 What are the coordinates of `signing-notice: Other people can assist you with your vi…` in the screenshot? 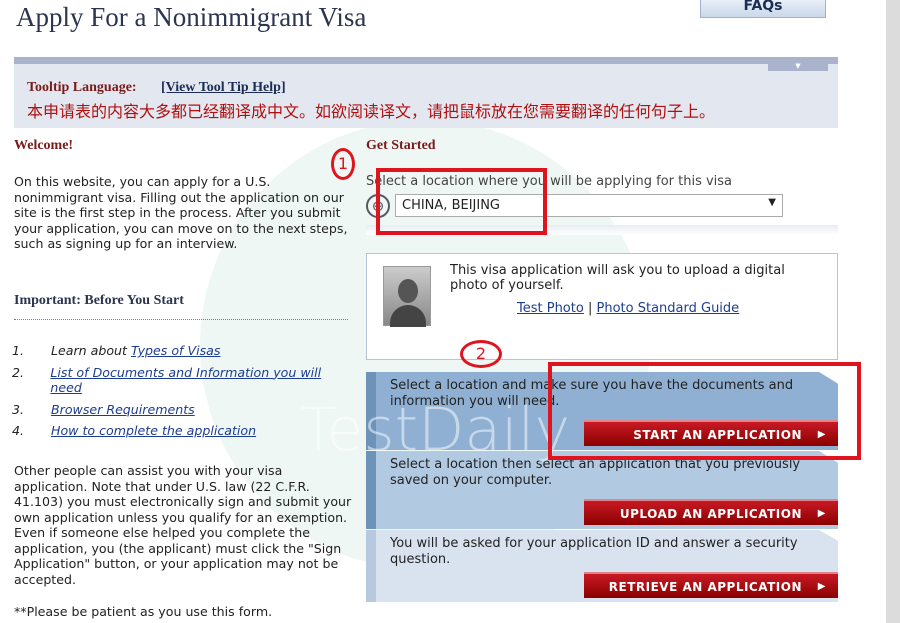 It's located at (183, 525).